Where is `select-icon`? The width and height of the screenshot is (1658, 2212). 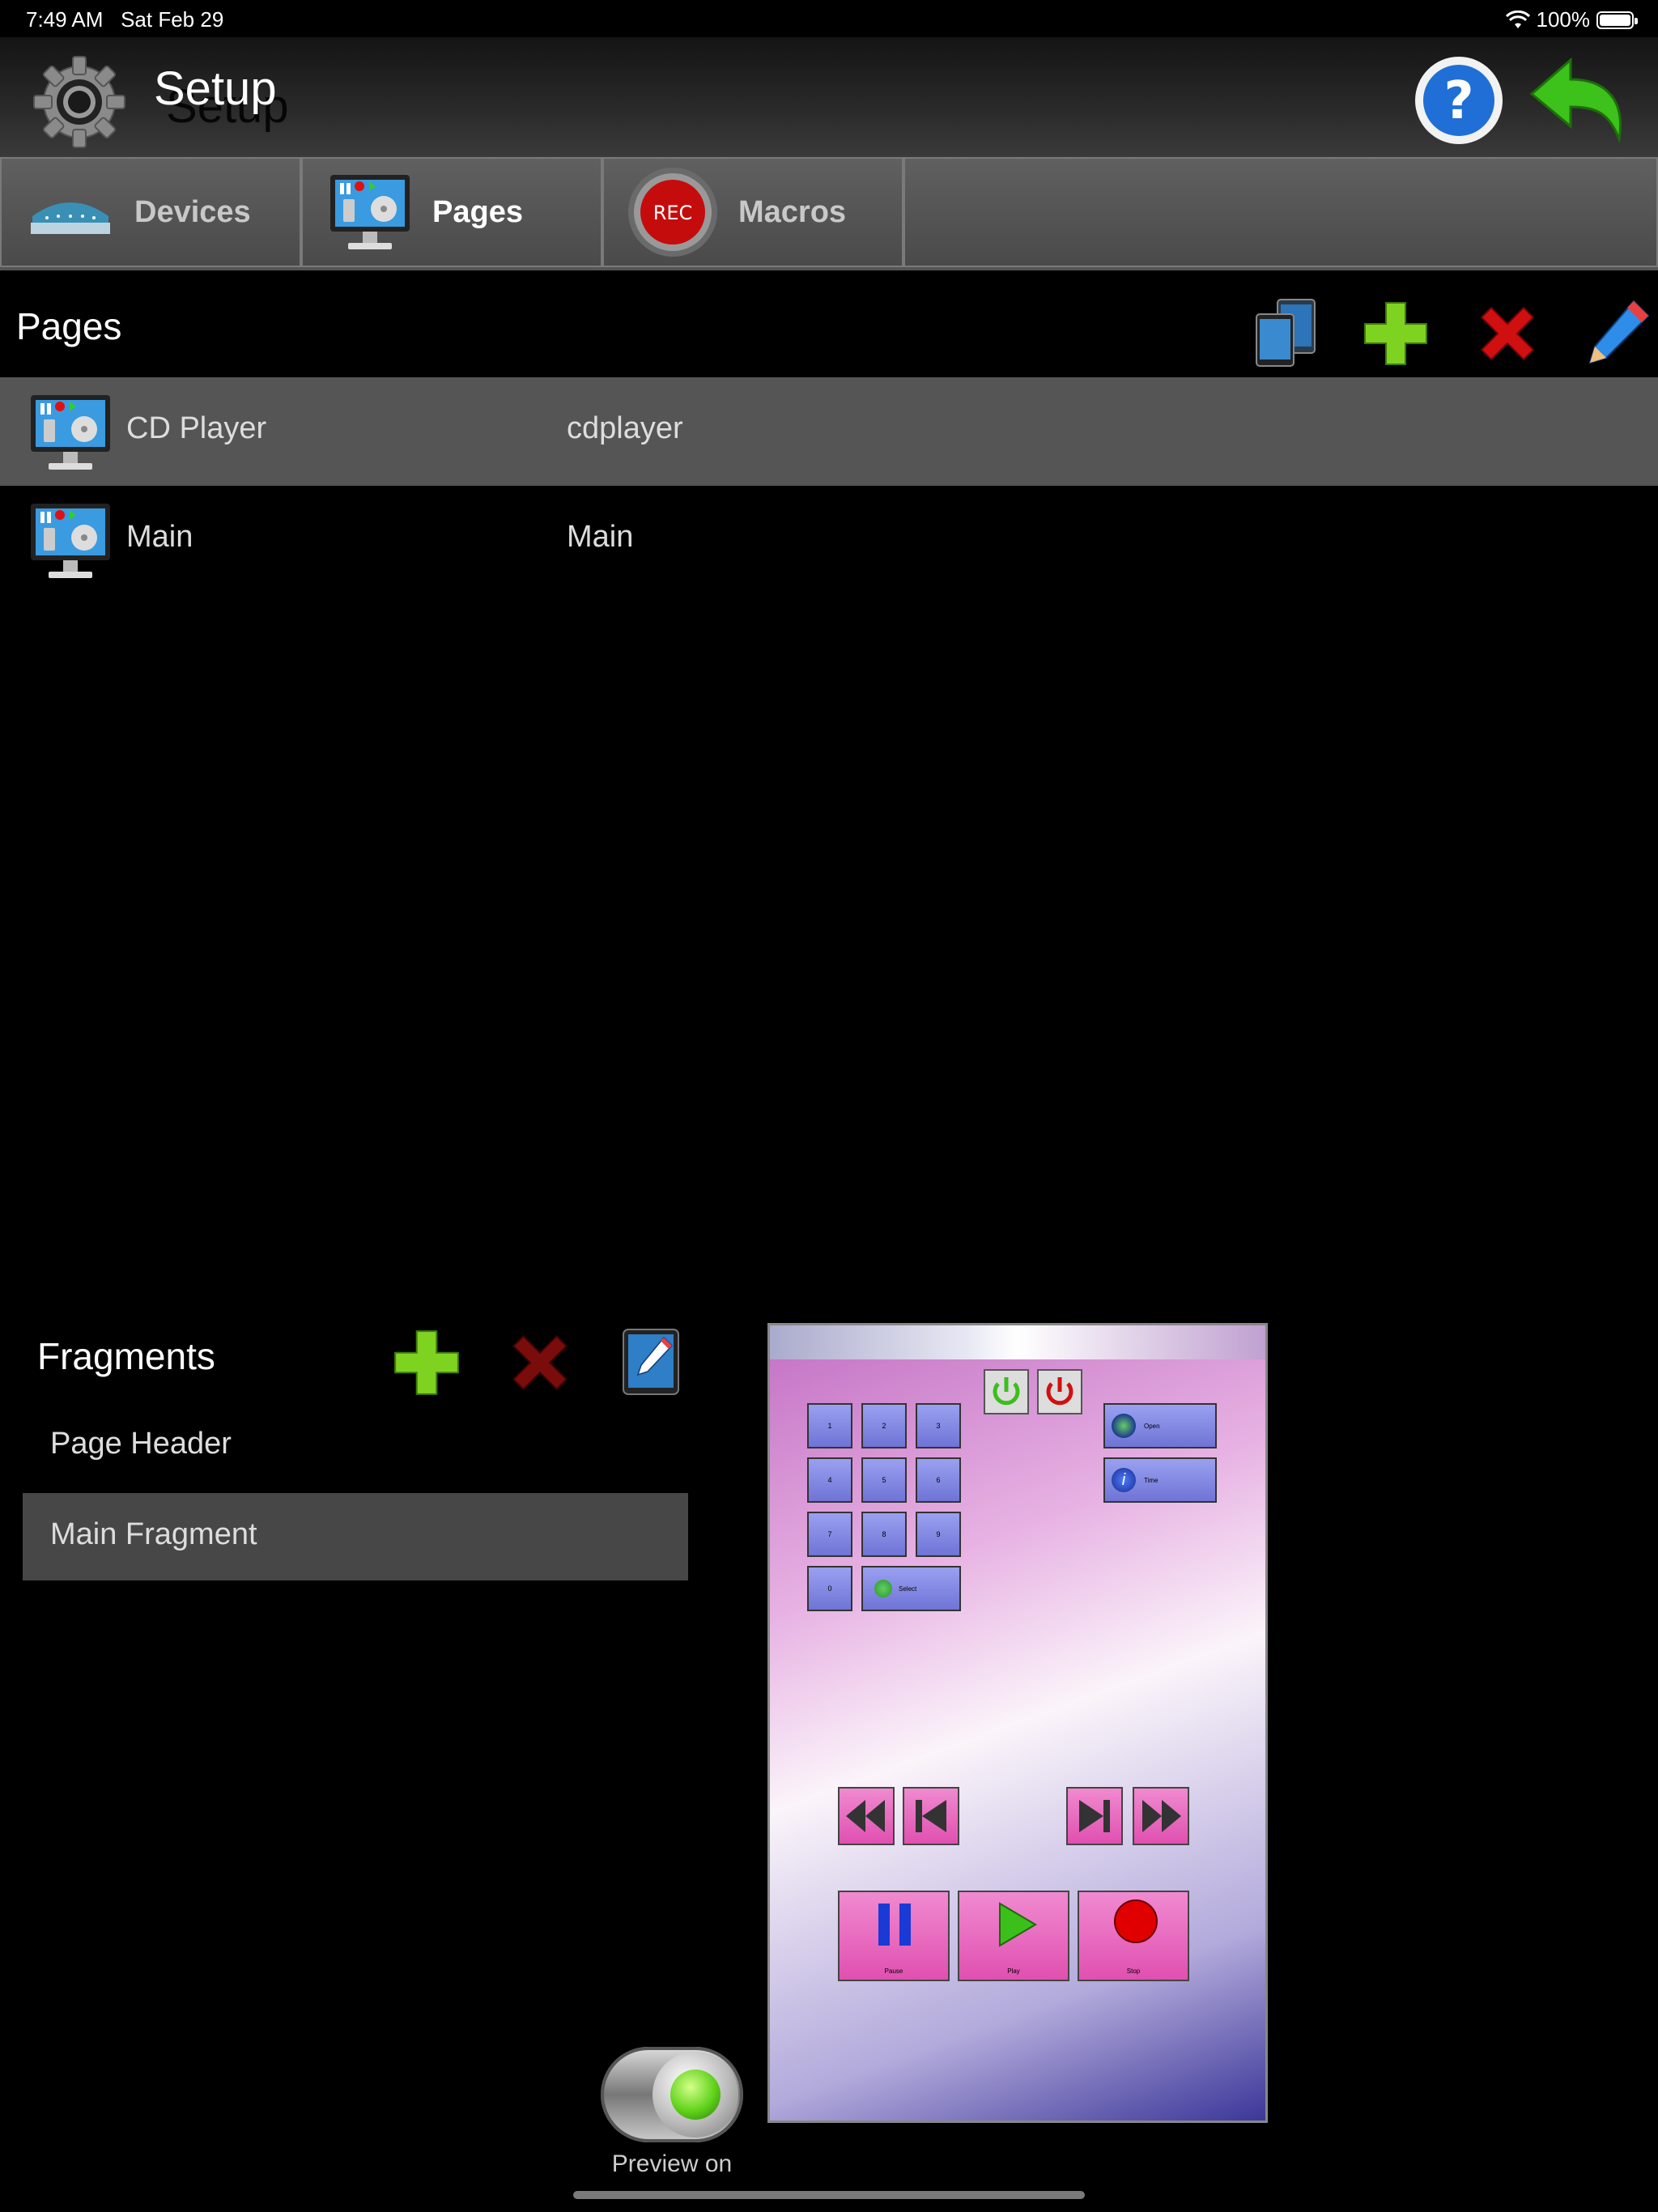 select-icon is located at coordinates (883, 1589).